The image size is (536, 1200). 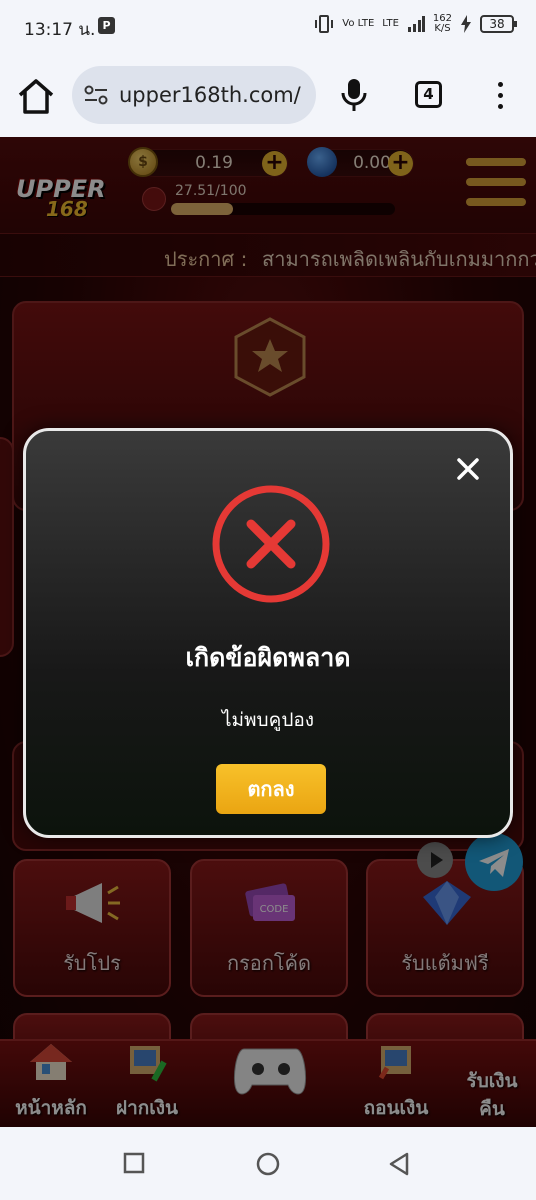 I want to click on home-icon, so click(x=36, y=96).